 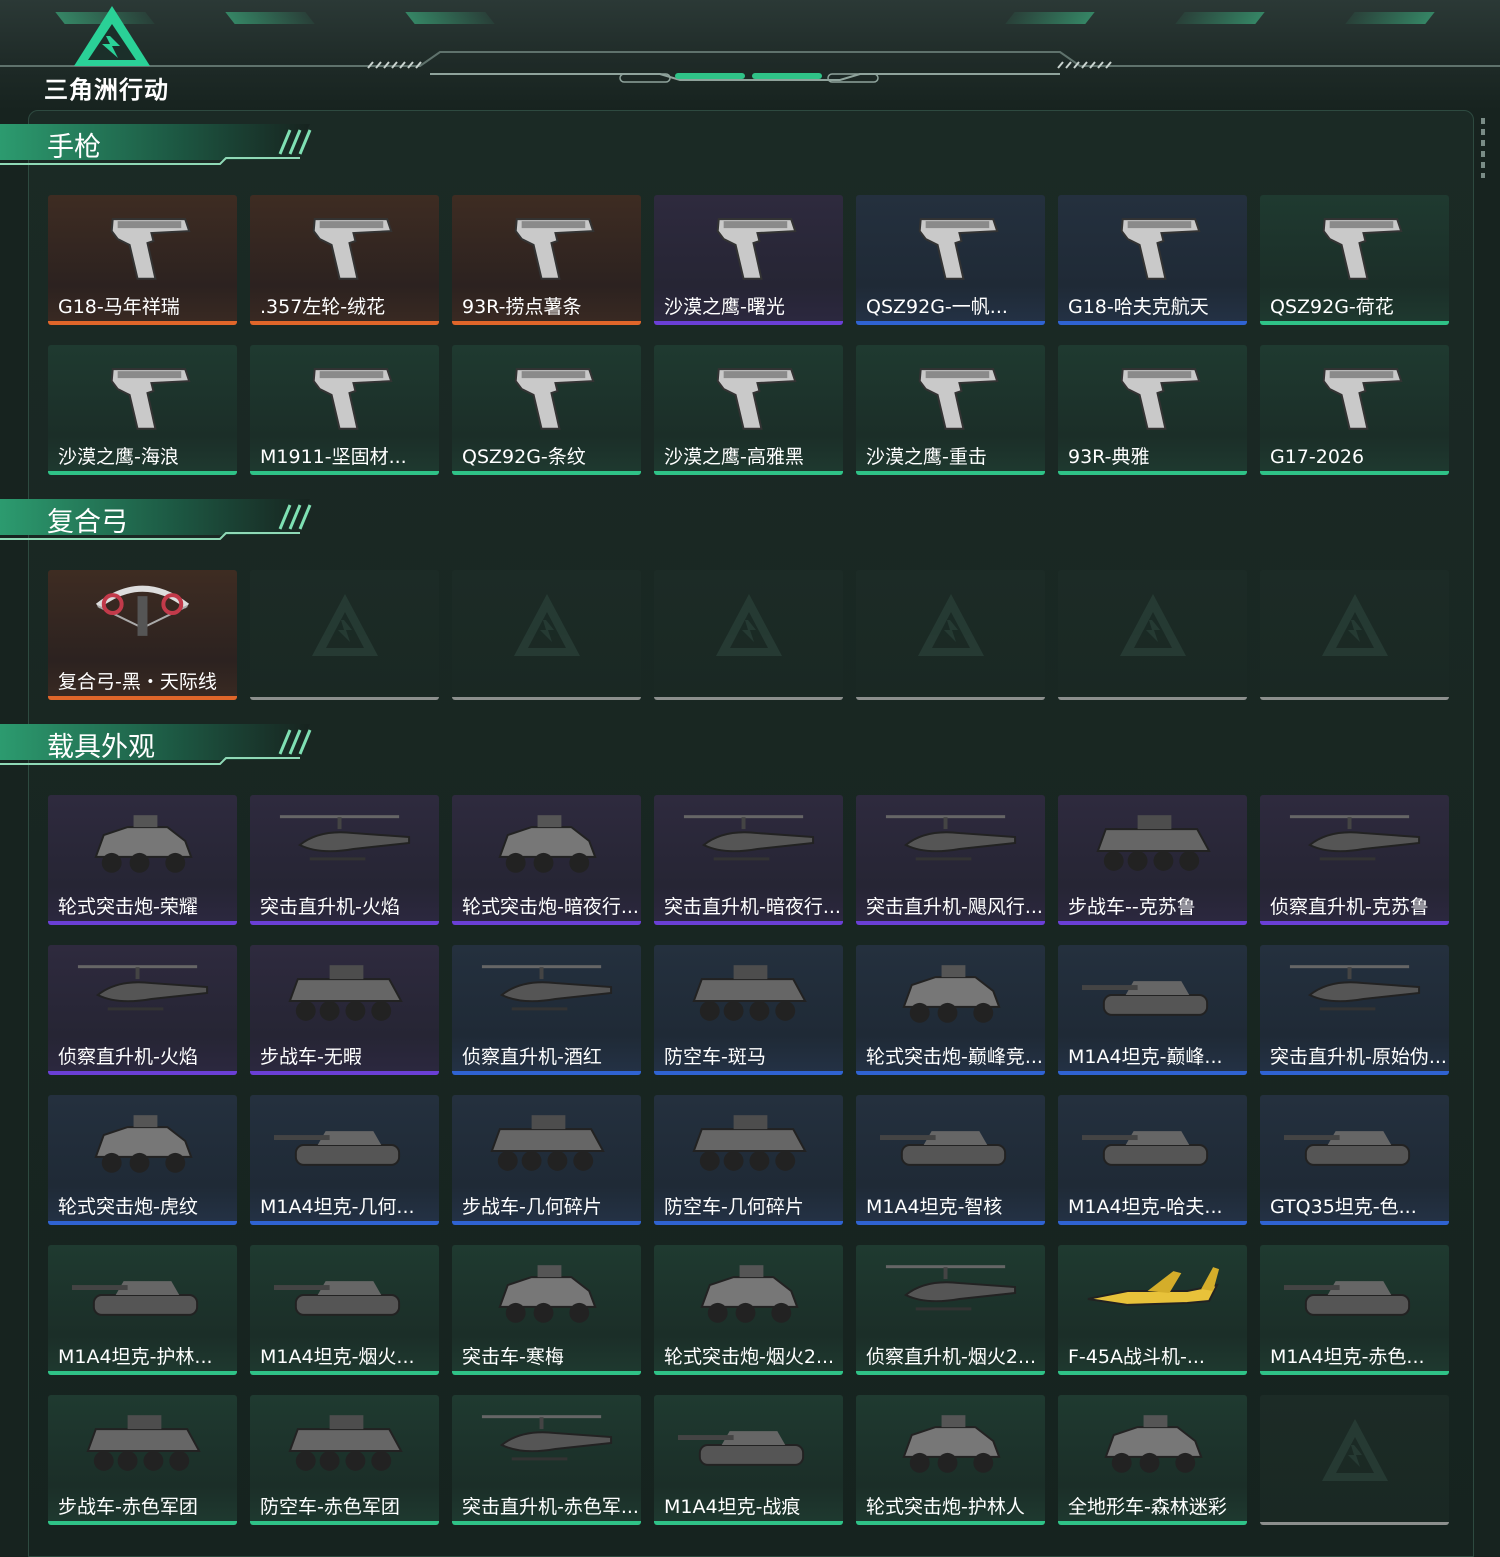 I want to click on item-card: 侦察直升机-火焰, so click(x=142, y=1010).